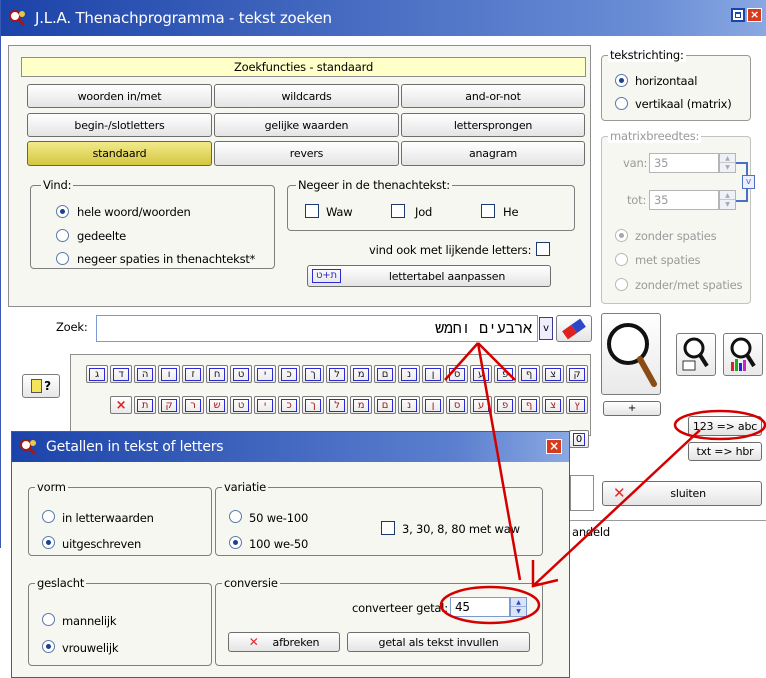  What do you see at coordinates (480, 607) in the screenshot?
I see `converteer-input: 45` at bounding box center [480, 607].